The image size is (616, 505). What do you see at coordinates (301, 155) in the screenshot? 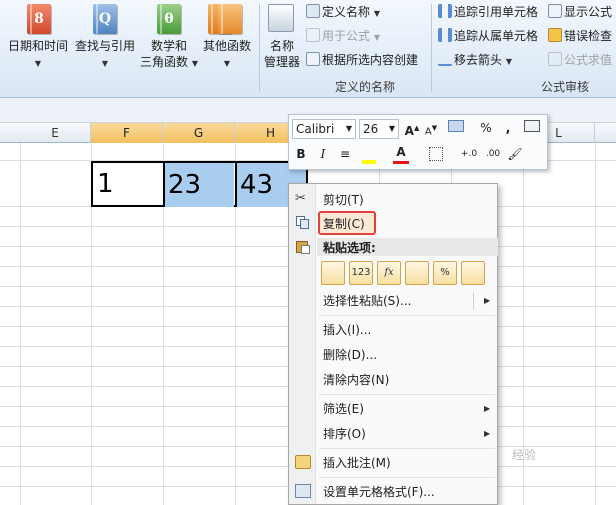
I see `bold-button: B` at bounding box center [301, 155].